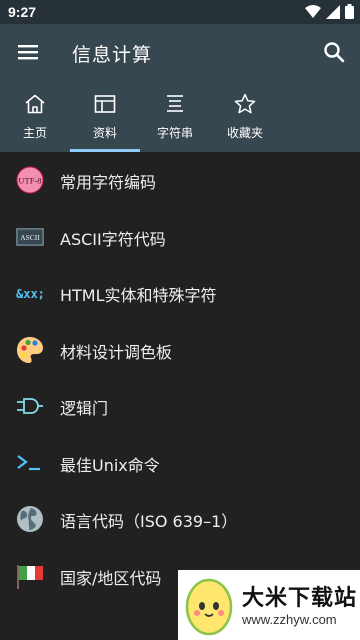 This screenshot has width=360, height=640. I want to click on utf8-icon: UTF-8, so click(30, 180).